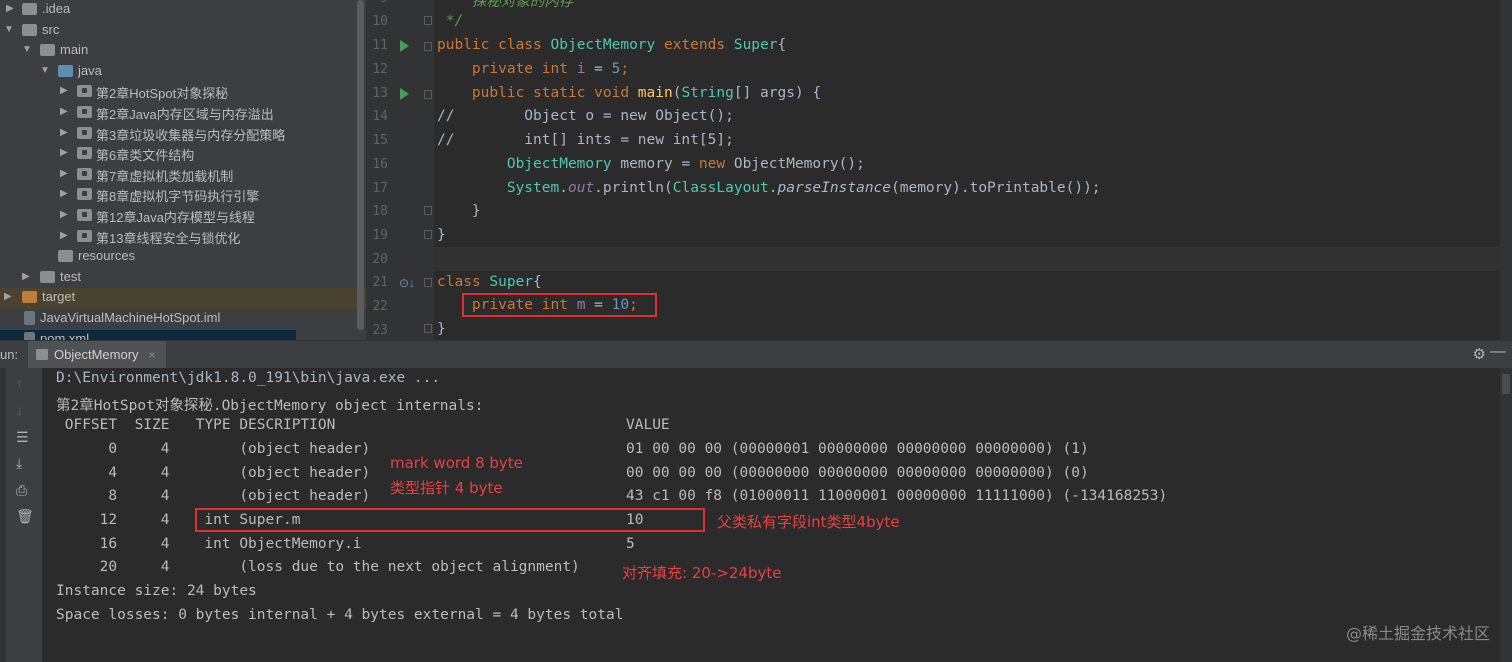 This screenshot has height=662, width=1512. What do you see at coordinates (360, 165) in the screenshot?
I see `tree-scrollbar` at bounding box center [360, 165].